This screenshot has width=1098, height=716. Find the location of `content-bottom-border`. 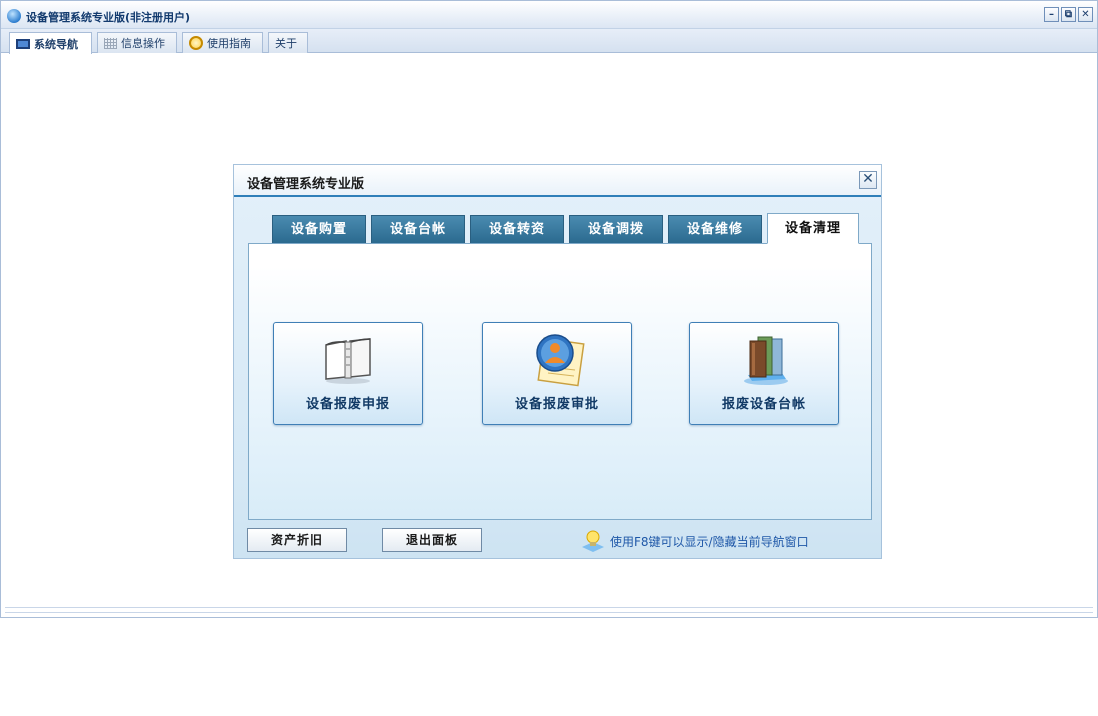

content-bottom-border is located at coordinates (549, 610).